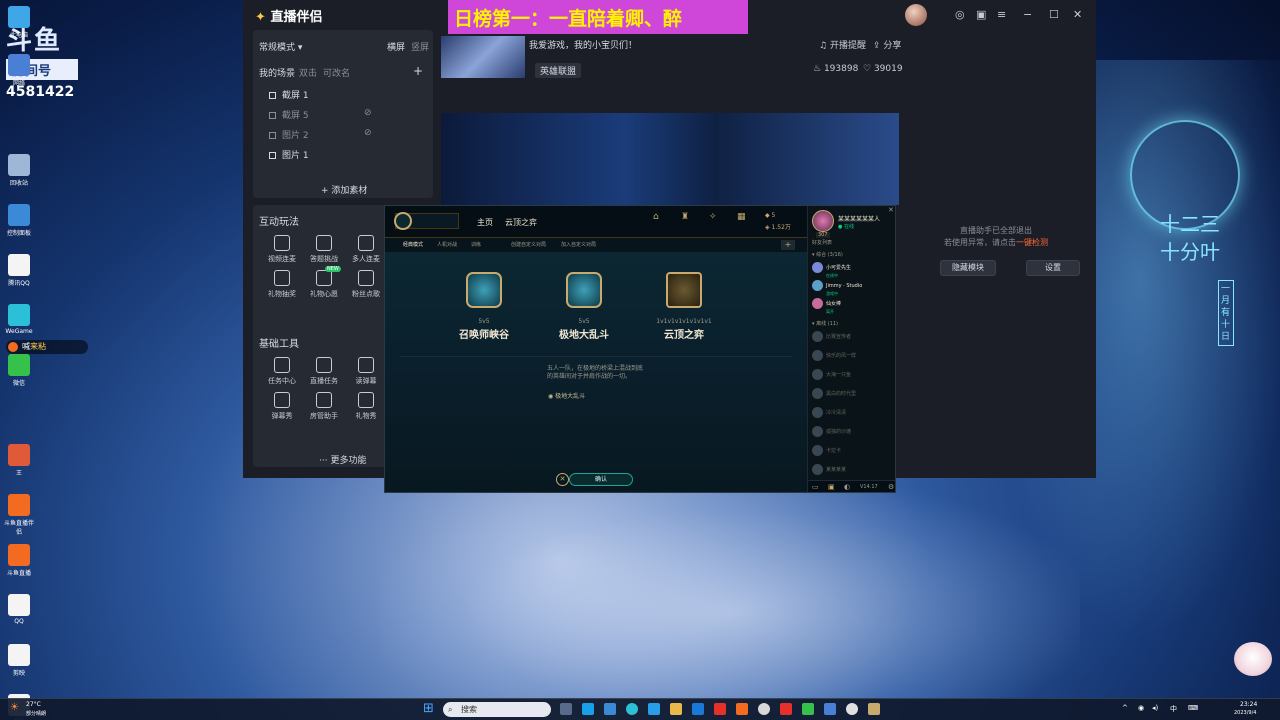  Describe the element at coordinates (831, 487) in the screenshot. I see `friend-add-icon: ▣` at that location.